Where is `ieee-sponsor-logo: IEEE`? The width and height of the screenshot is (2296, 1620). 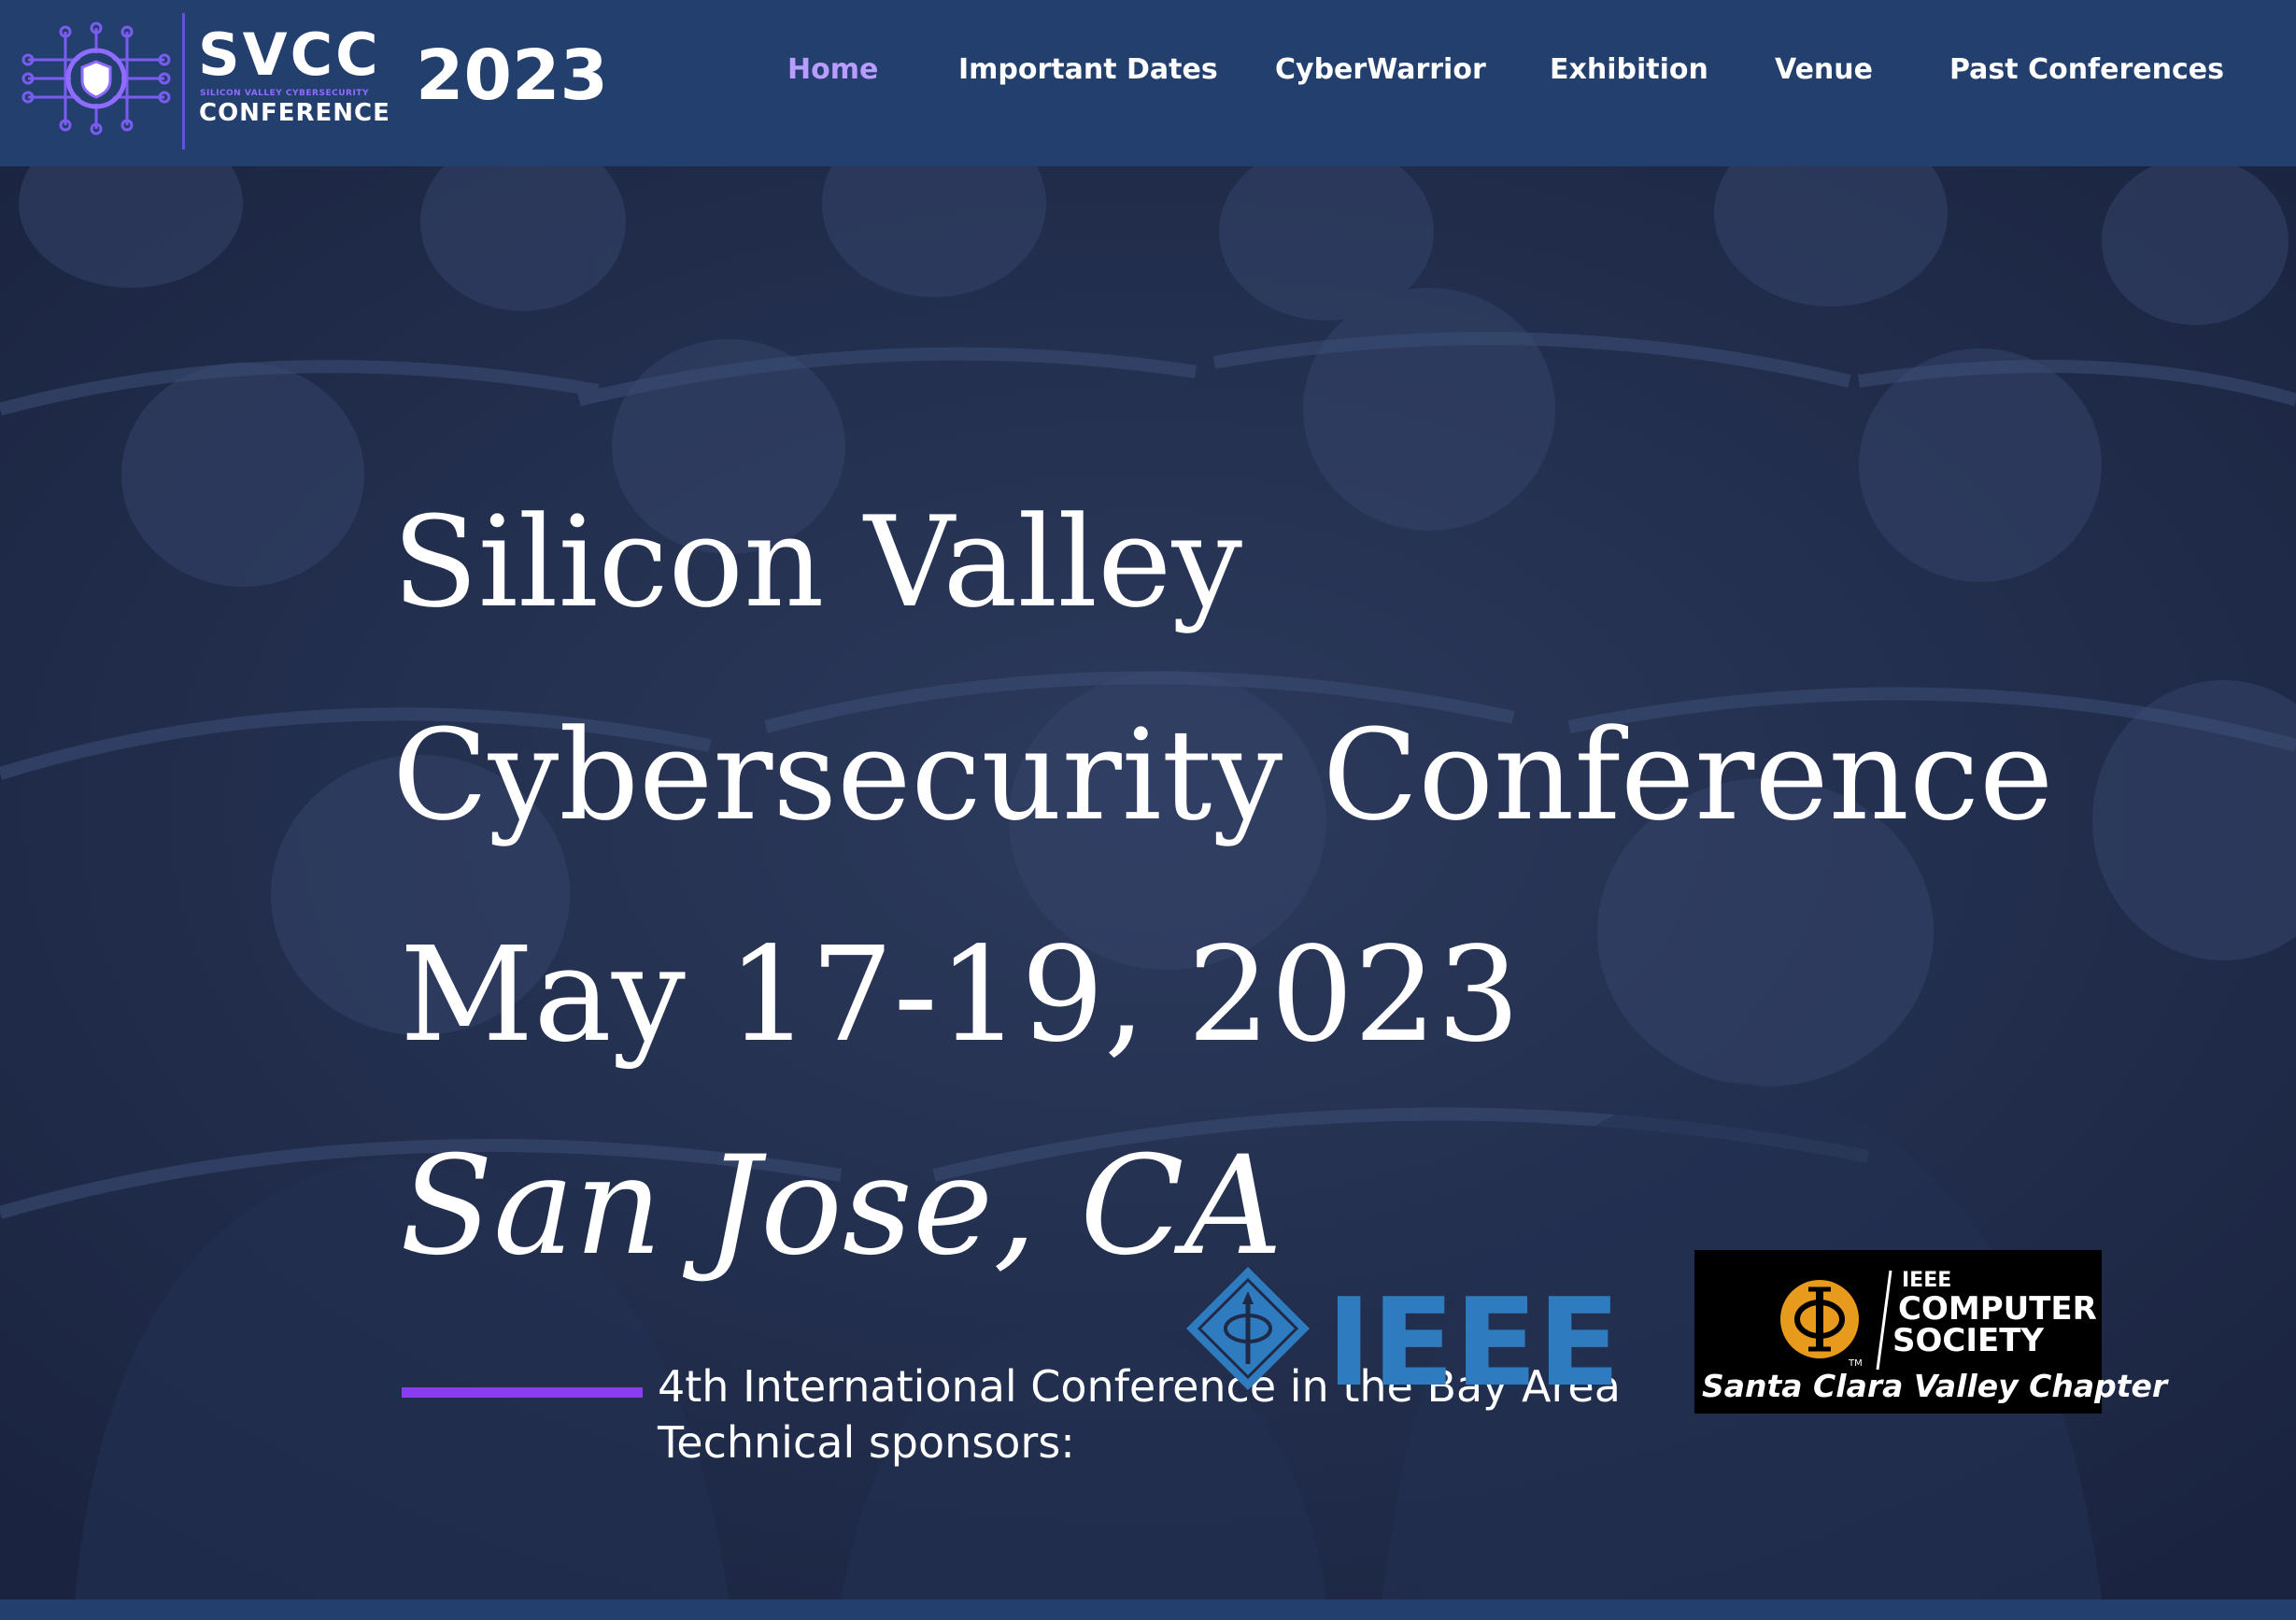 ieee-sponsor-logo: IEEE is located at coordinates (1405, 1338).